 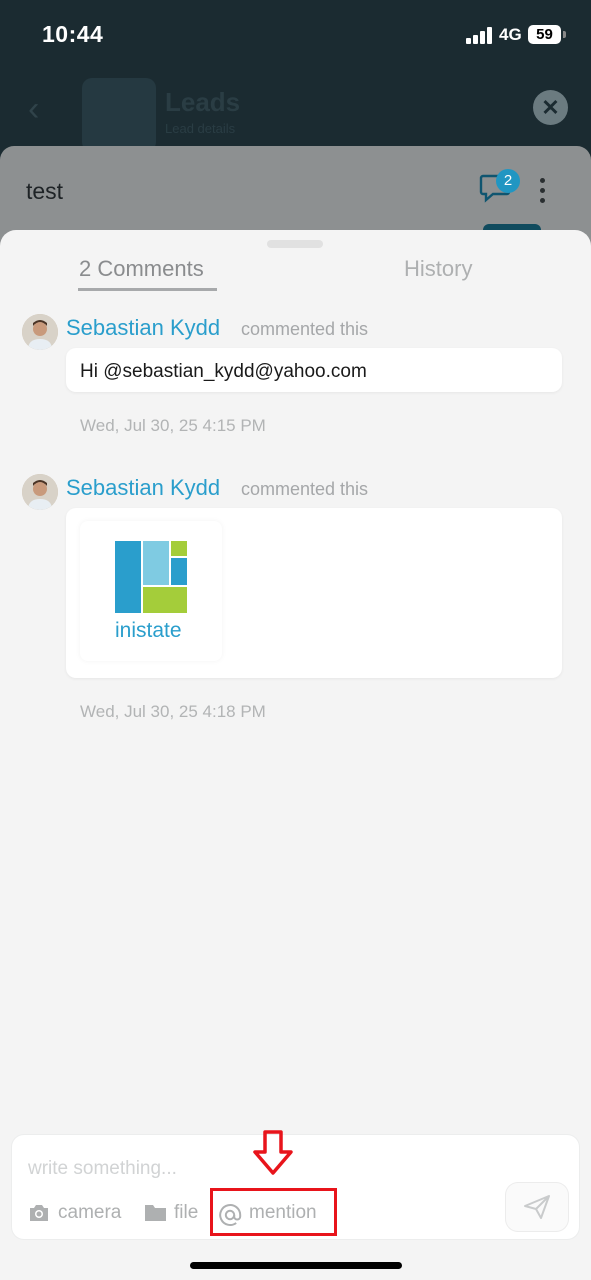 What do you see at coordinates (510, 34) in the screenshot?
I see `network-type: 4G` at bounding box center [510, 34].